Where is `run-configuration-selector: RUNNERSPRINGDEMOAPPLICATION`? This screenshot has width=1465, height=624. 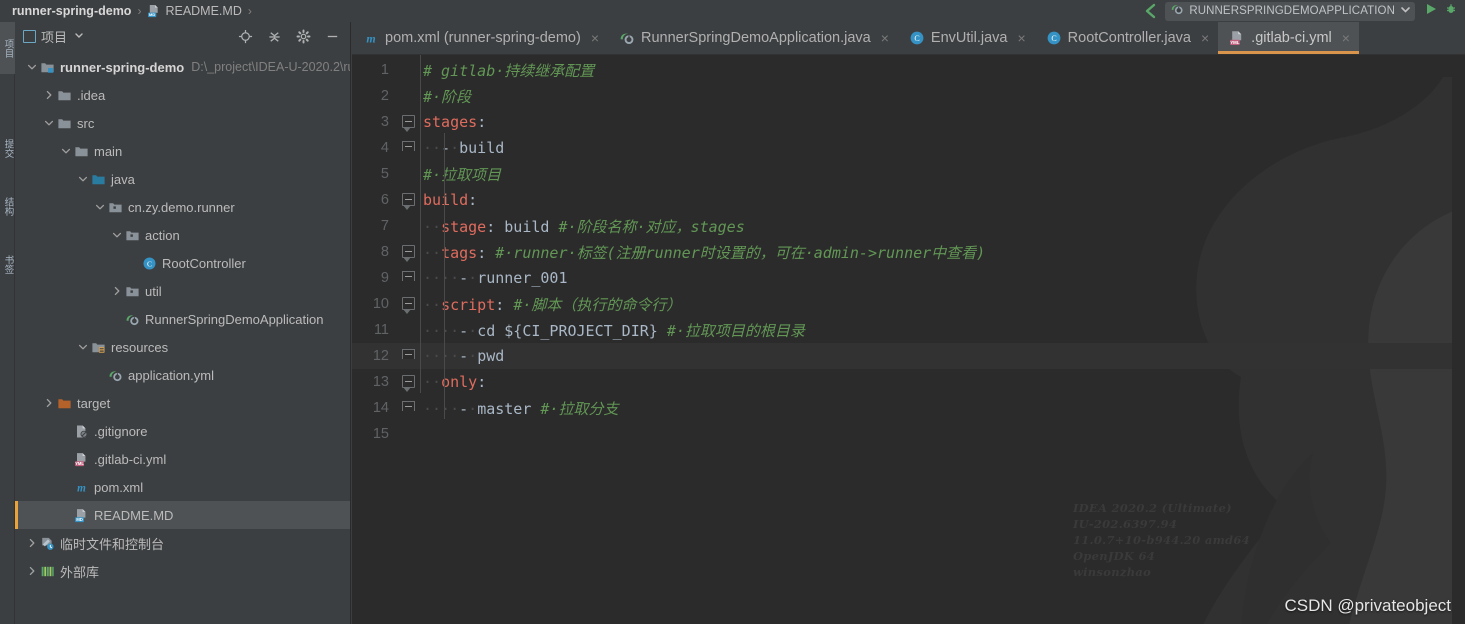 run-configuration-selector: RUNNERSPRINGDEMOAPPLICATION is located at coordinates (1290, 11).